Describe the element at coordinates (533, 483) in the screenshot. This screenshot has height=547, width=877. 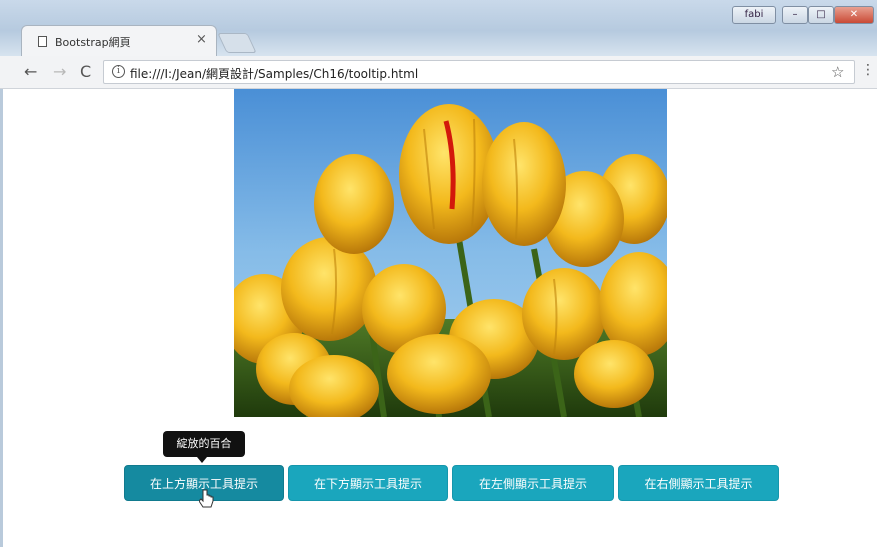
I see `tooltip-left-button: 在左側顯示工具提示` at that location.